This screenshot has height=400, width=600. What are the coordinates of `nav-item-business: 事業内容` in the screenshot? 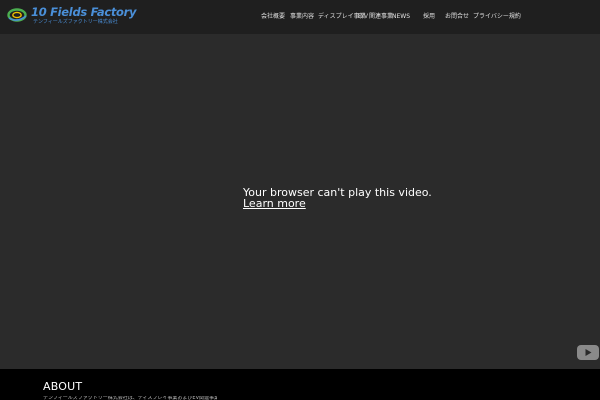 It's located at (302, 17).